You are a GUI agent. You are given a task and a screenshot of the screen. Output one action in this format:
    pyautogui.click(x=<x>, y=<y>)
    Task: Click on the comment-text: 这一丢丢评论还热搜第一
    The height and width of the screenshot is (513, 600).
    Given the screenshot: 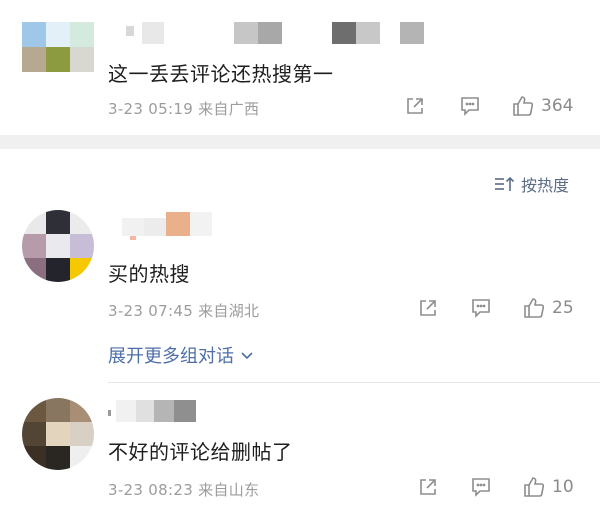 What is the action you would take?
    pyautogui.click(x=221, y=74)
    